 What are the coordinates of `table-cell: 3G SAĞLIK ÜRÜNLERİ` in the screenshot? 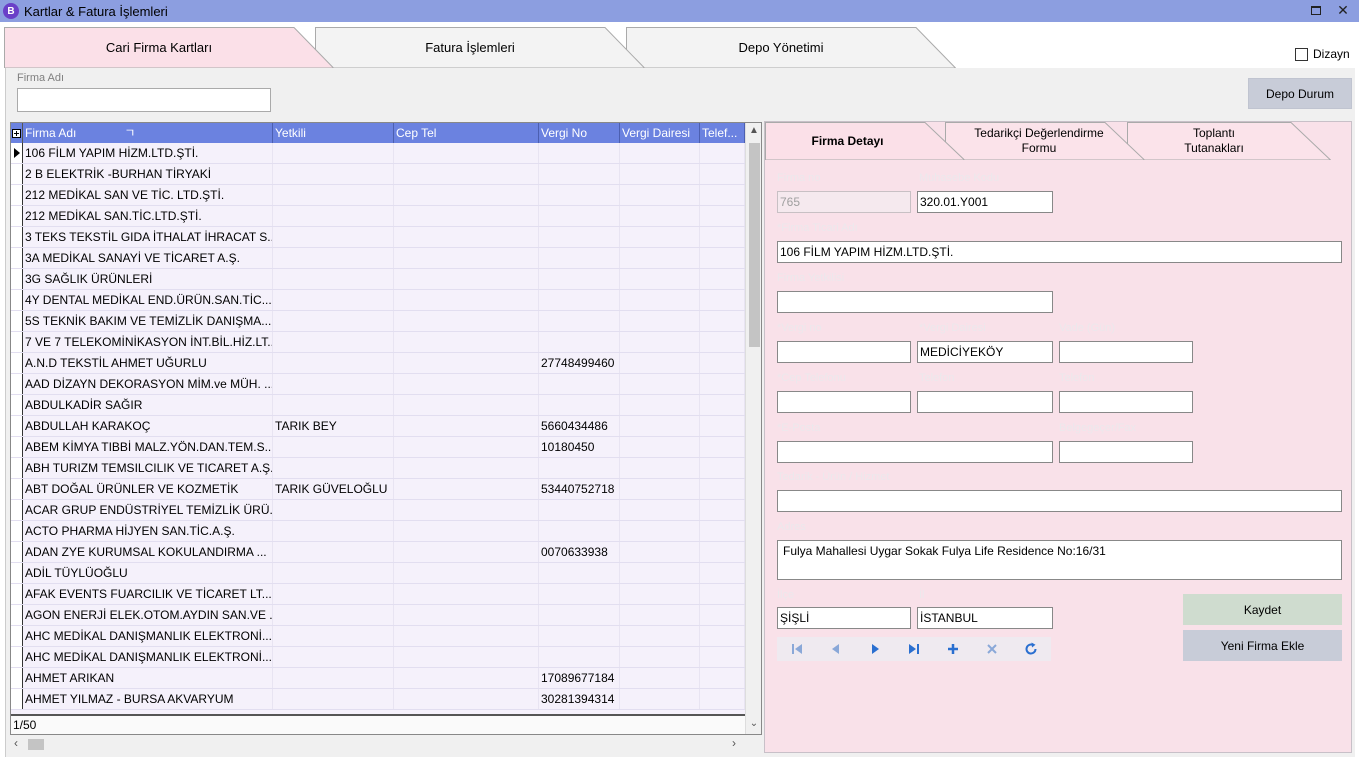 It's located at (148, 279).